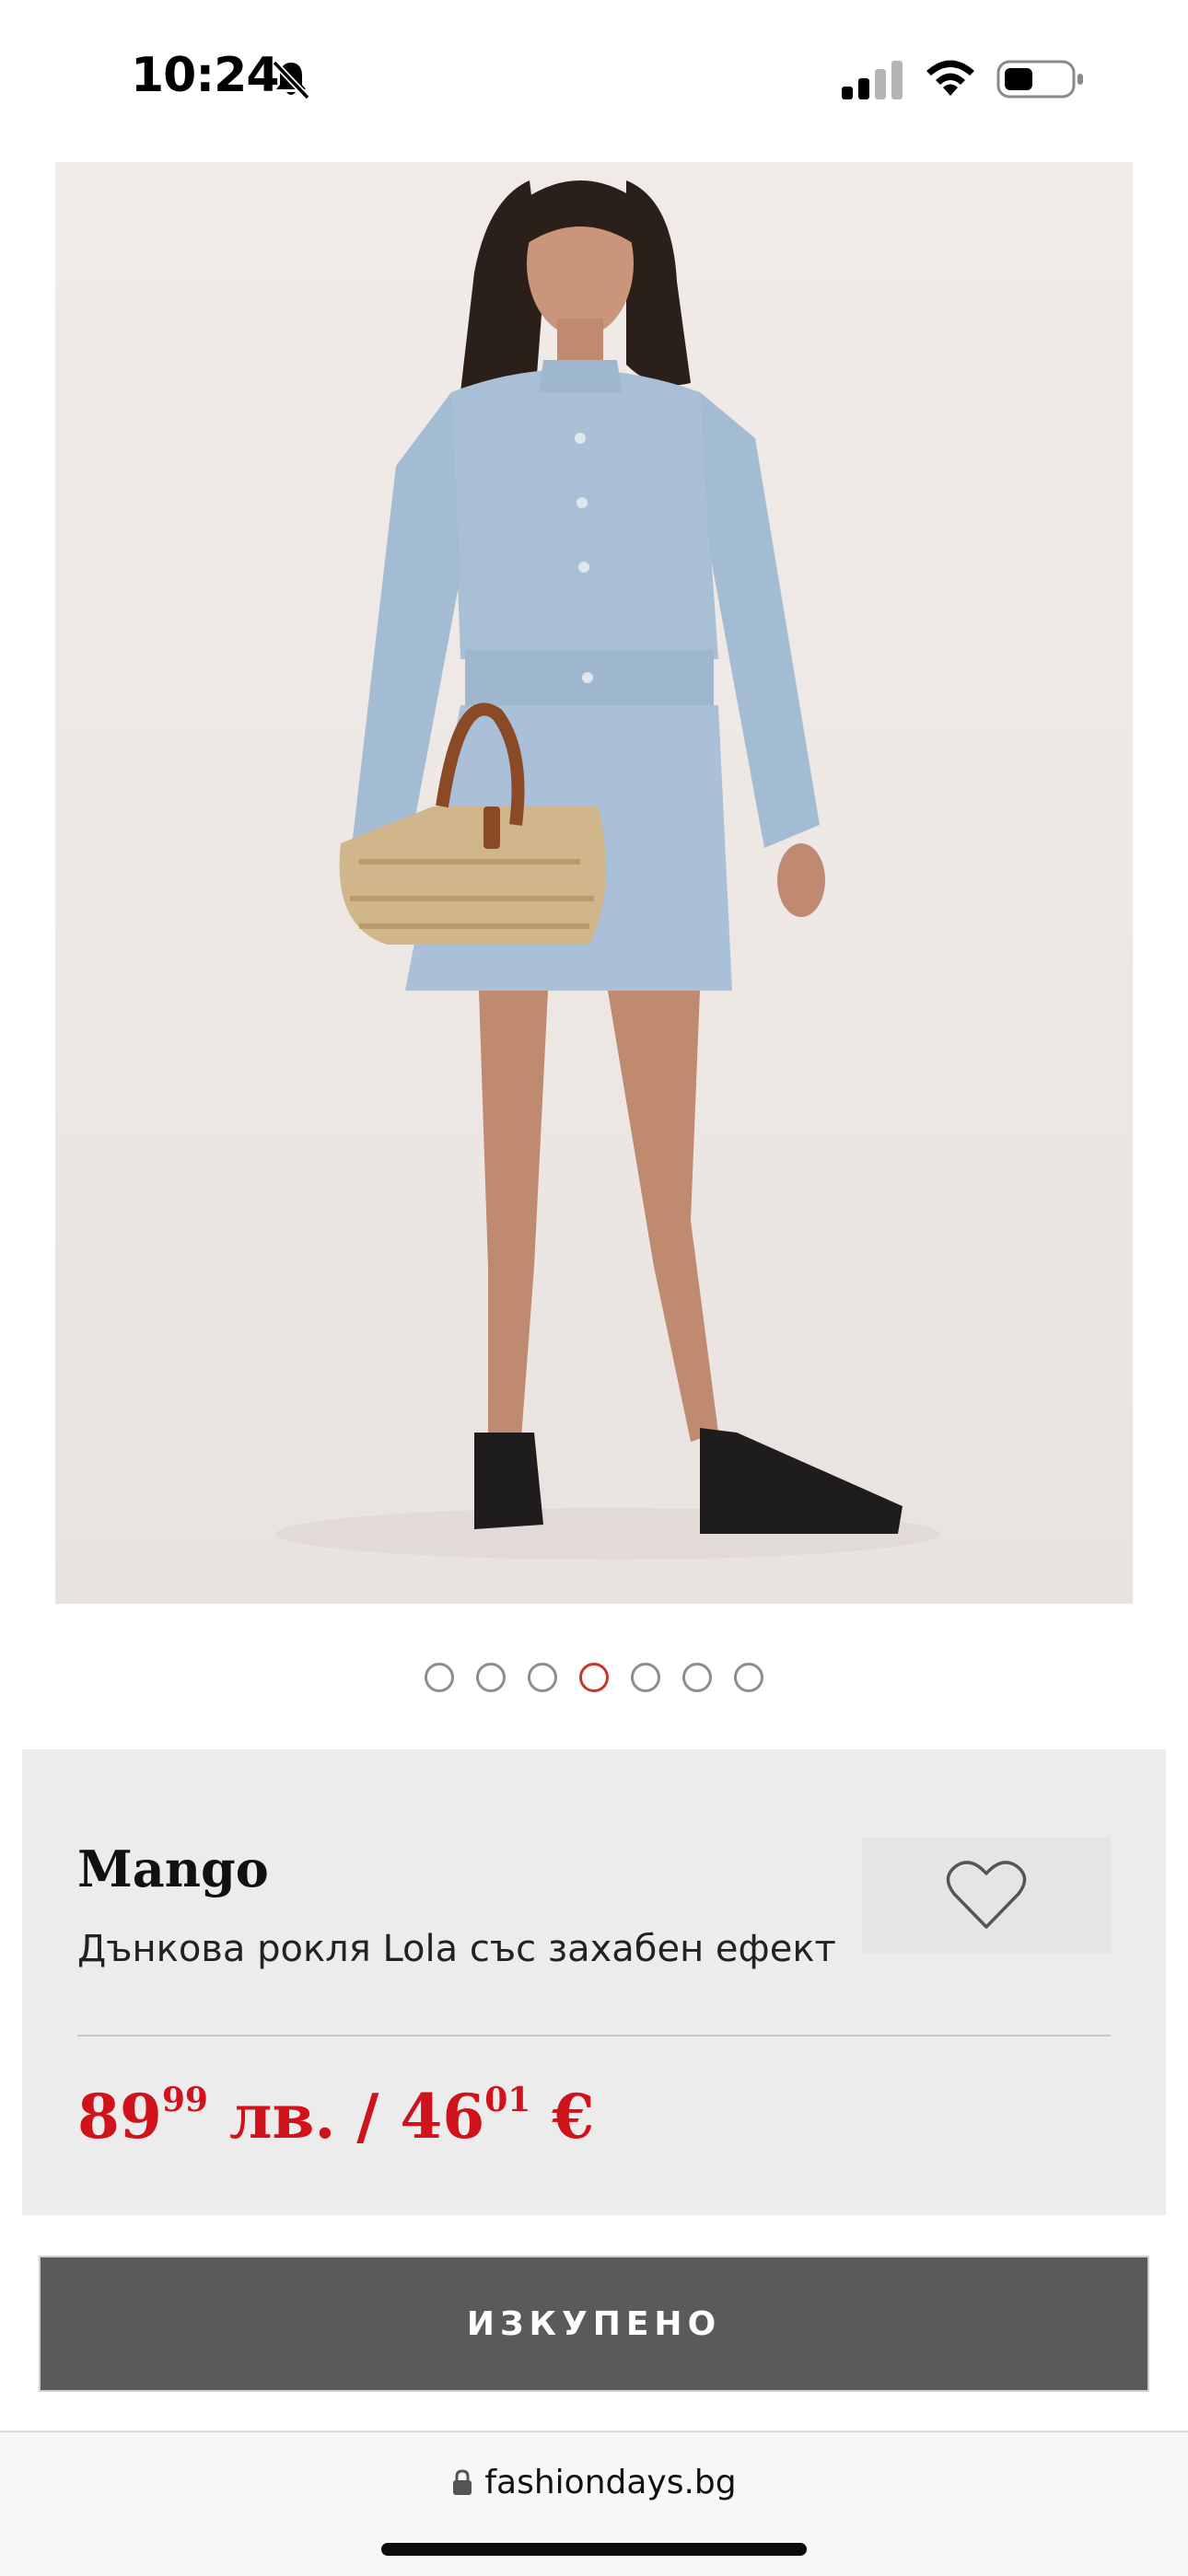  Describe the element at coordinates (610, 2482) in the screenshot. I see `url-text: fashiondays.bg` at that location.